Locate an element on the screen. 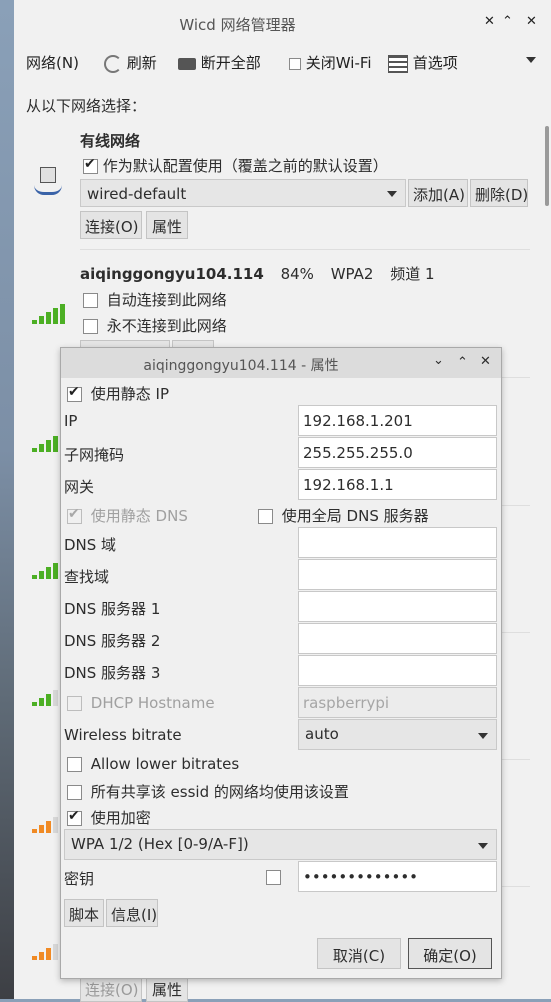 This screenshot has width=551, height=1002. dns2-label: DNS 服务器 2 is located at coordinates (112, 641).